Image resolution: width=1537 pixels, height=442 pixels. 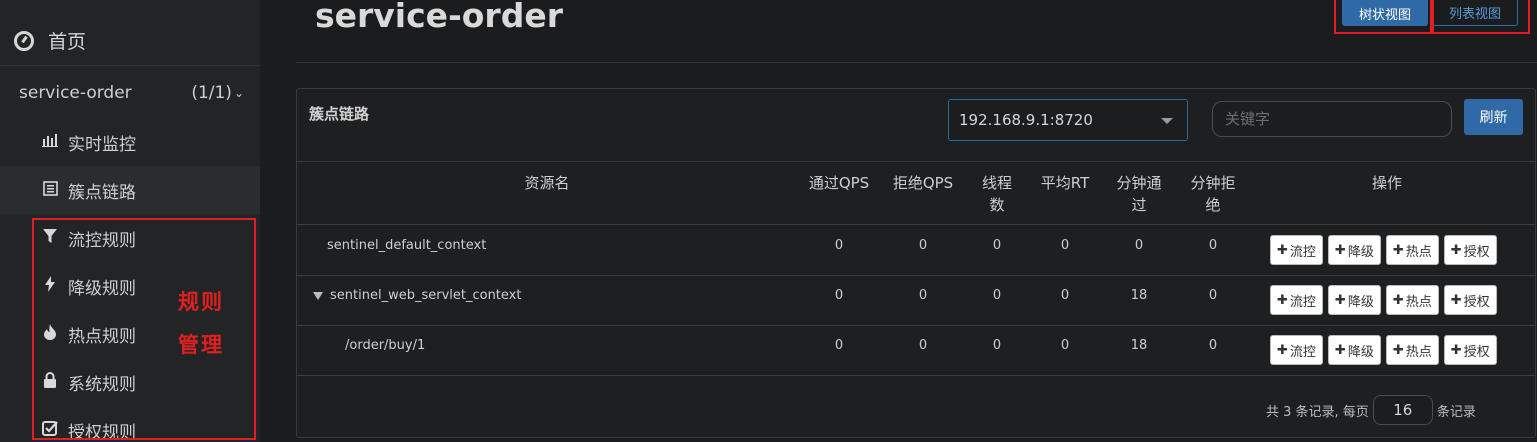 I want to click on col-block-qps: 拒绝QPS, so click(x=923, y=183).